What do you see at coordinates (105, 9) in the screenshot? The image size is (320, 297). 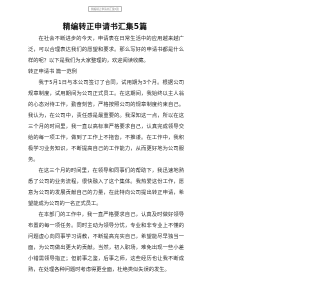 I see `top-badge: 精编转正申请书汇集5篇` at bounding box center [105, 9].